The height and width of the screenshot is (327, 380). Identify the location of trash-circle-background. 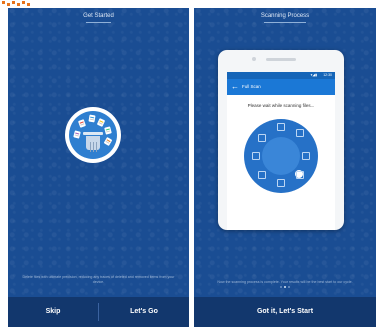
(93, 135).